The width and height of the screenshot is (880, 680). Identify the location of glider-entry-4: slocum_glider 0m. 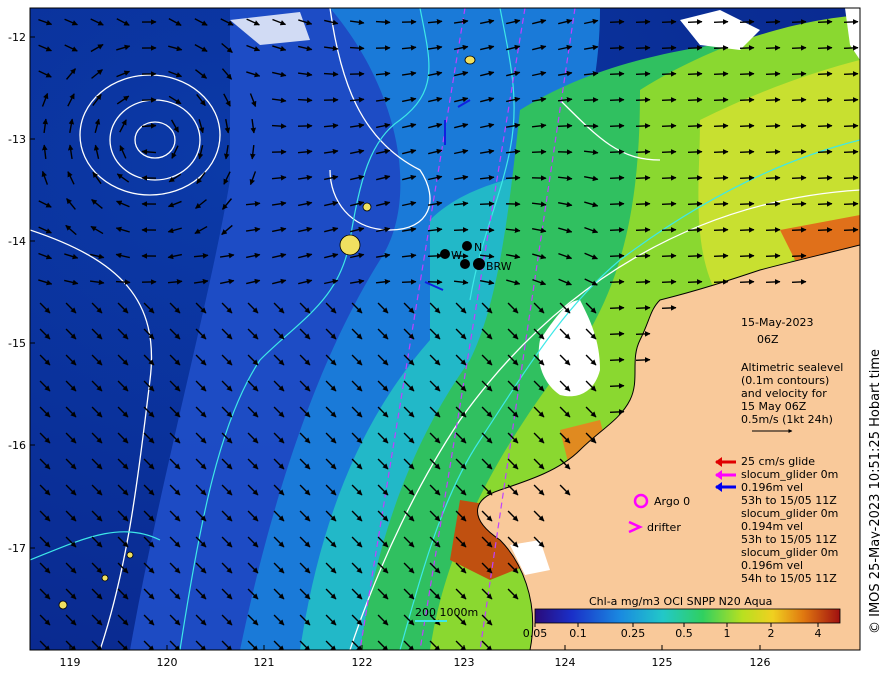
(789, 513).